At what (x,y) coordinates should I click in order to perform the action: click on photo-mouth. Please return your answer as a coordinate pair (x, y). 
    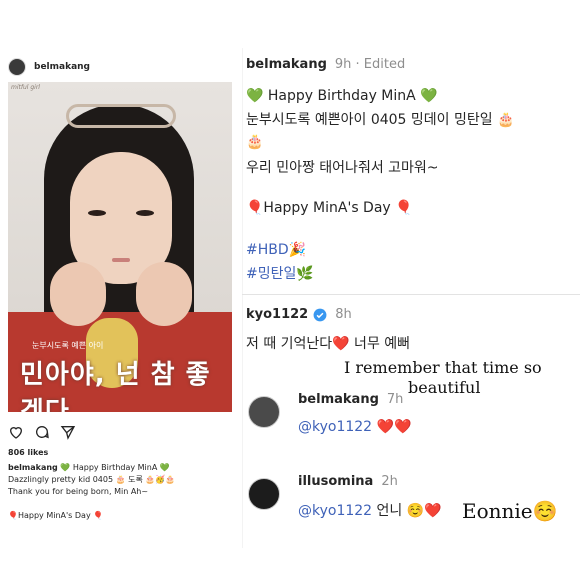
    Looking at the image, I should click on (121, 260).